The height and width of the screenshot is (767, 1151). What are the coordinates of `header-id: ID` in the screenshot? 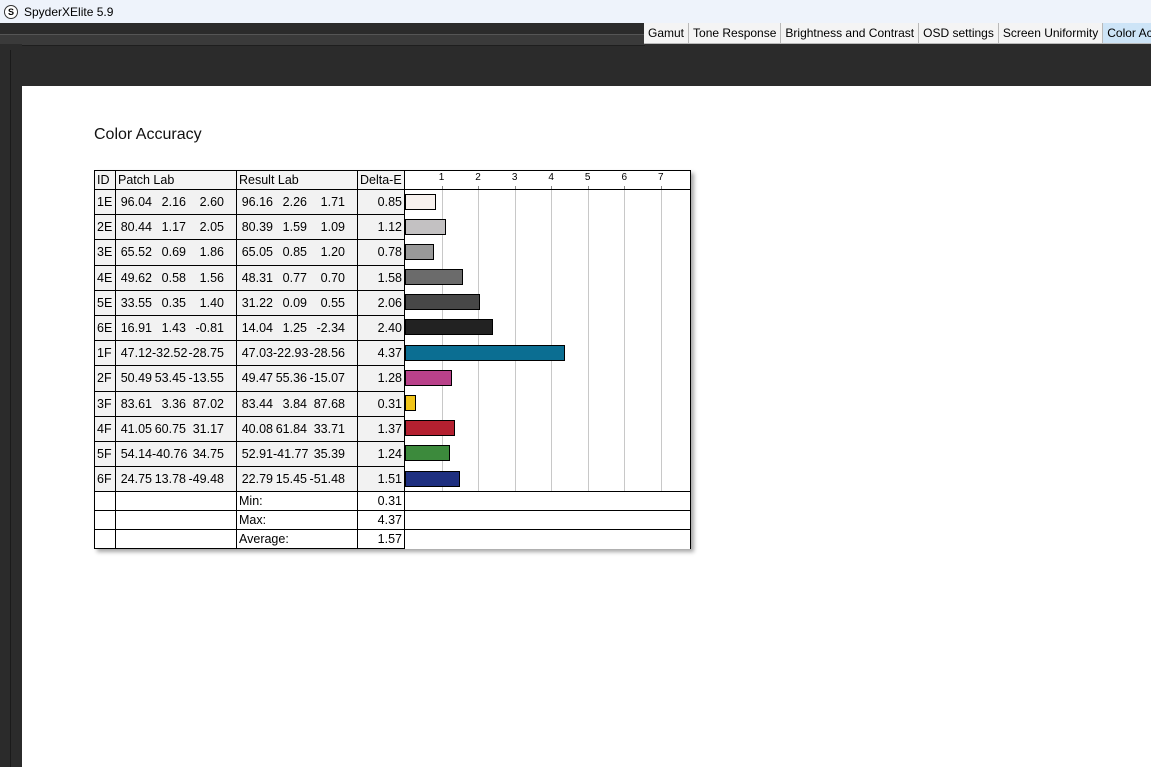 It's located at (105, 180).